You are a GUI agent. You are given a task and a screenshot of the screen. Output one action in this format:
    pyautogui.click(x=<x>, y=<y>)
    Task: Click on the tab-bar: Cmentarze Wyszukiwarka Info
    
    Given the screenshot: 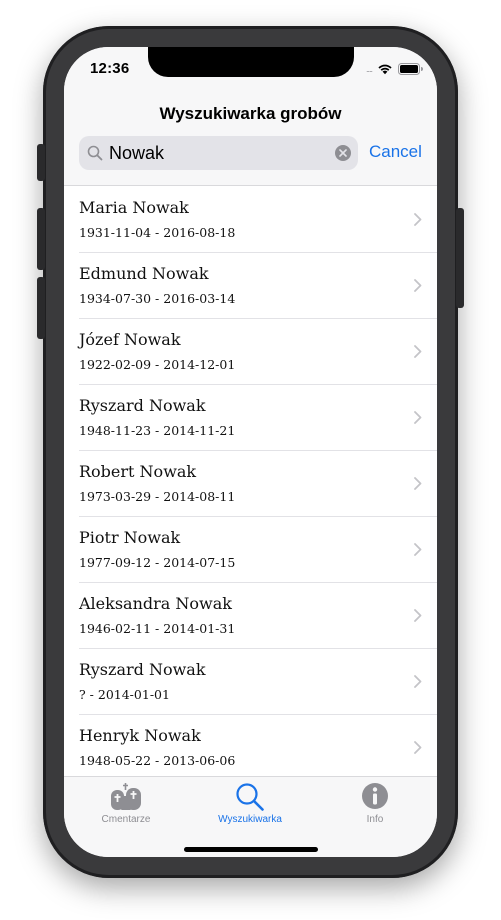 What is the action you would take?
    pyautogui.click(x=250, y=816)
    